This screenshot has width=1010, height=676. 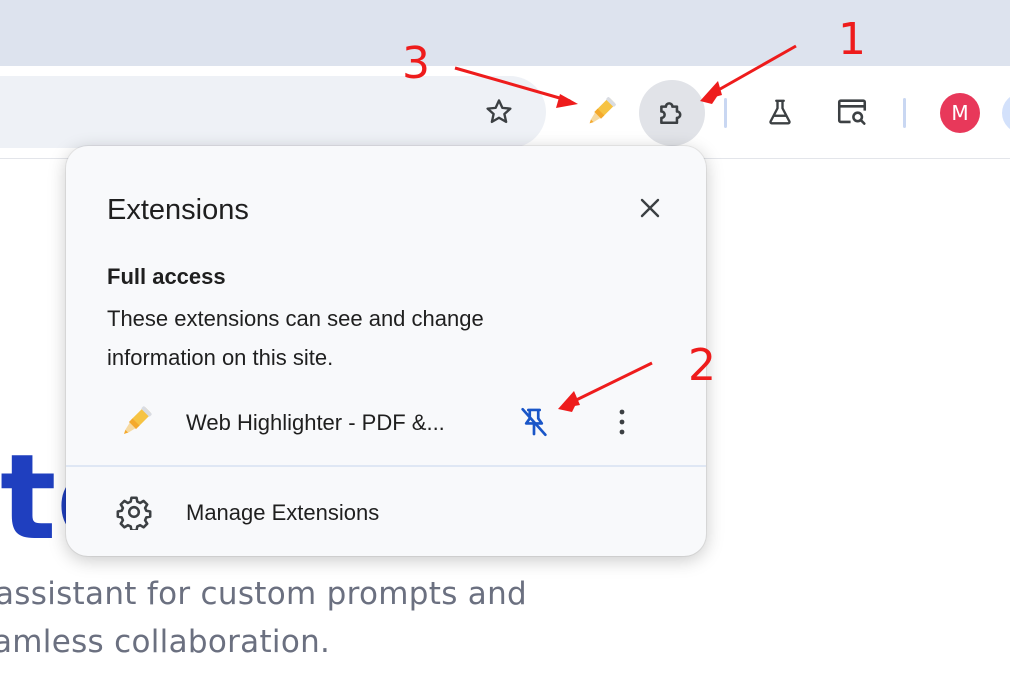 I want to click on full-access-heading: Full access, so click(x=166, y=276).